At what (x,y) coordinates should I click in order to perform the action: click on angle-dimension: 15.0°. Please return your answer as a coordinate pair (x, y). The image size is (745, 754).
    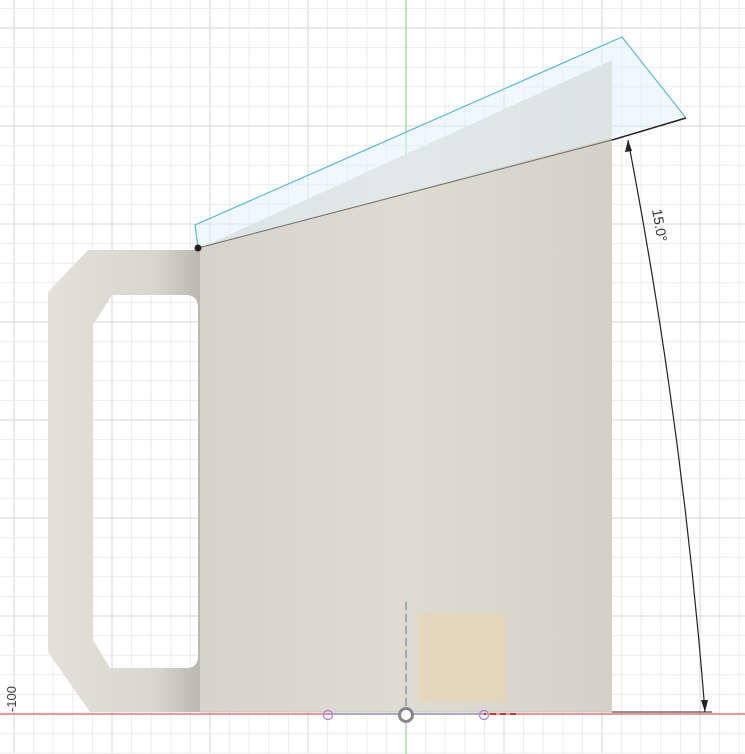
    Looking at the image, I should click on (662, 426).